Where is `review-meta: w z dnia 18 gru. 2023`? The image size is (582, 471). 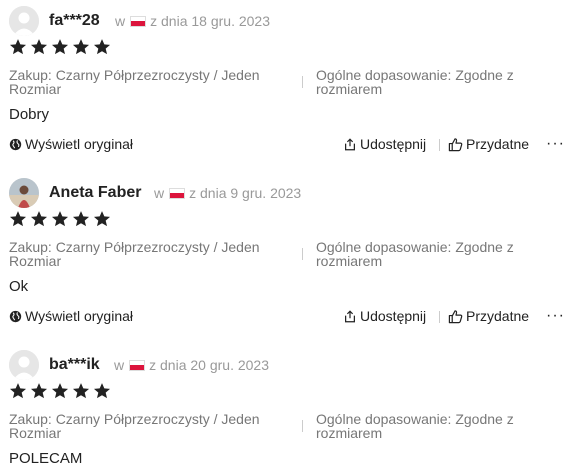 review-meta: w z dnia 18 gru. 2023 is located at coordinates (192, 21).